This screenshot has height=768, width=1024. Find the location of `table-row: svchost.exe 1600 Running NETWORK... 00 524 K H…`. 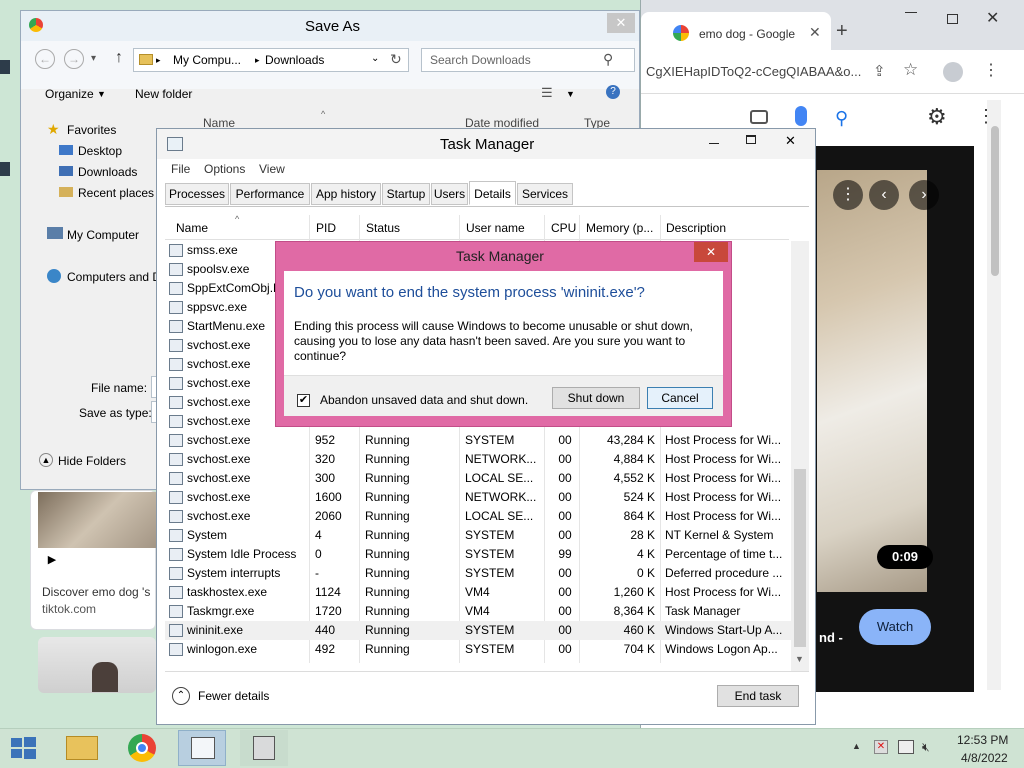

table-row: svchost.exe 1600 Running NETWORK... 00 524 K H… is located at coordinates (478, 497).